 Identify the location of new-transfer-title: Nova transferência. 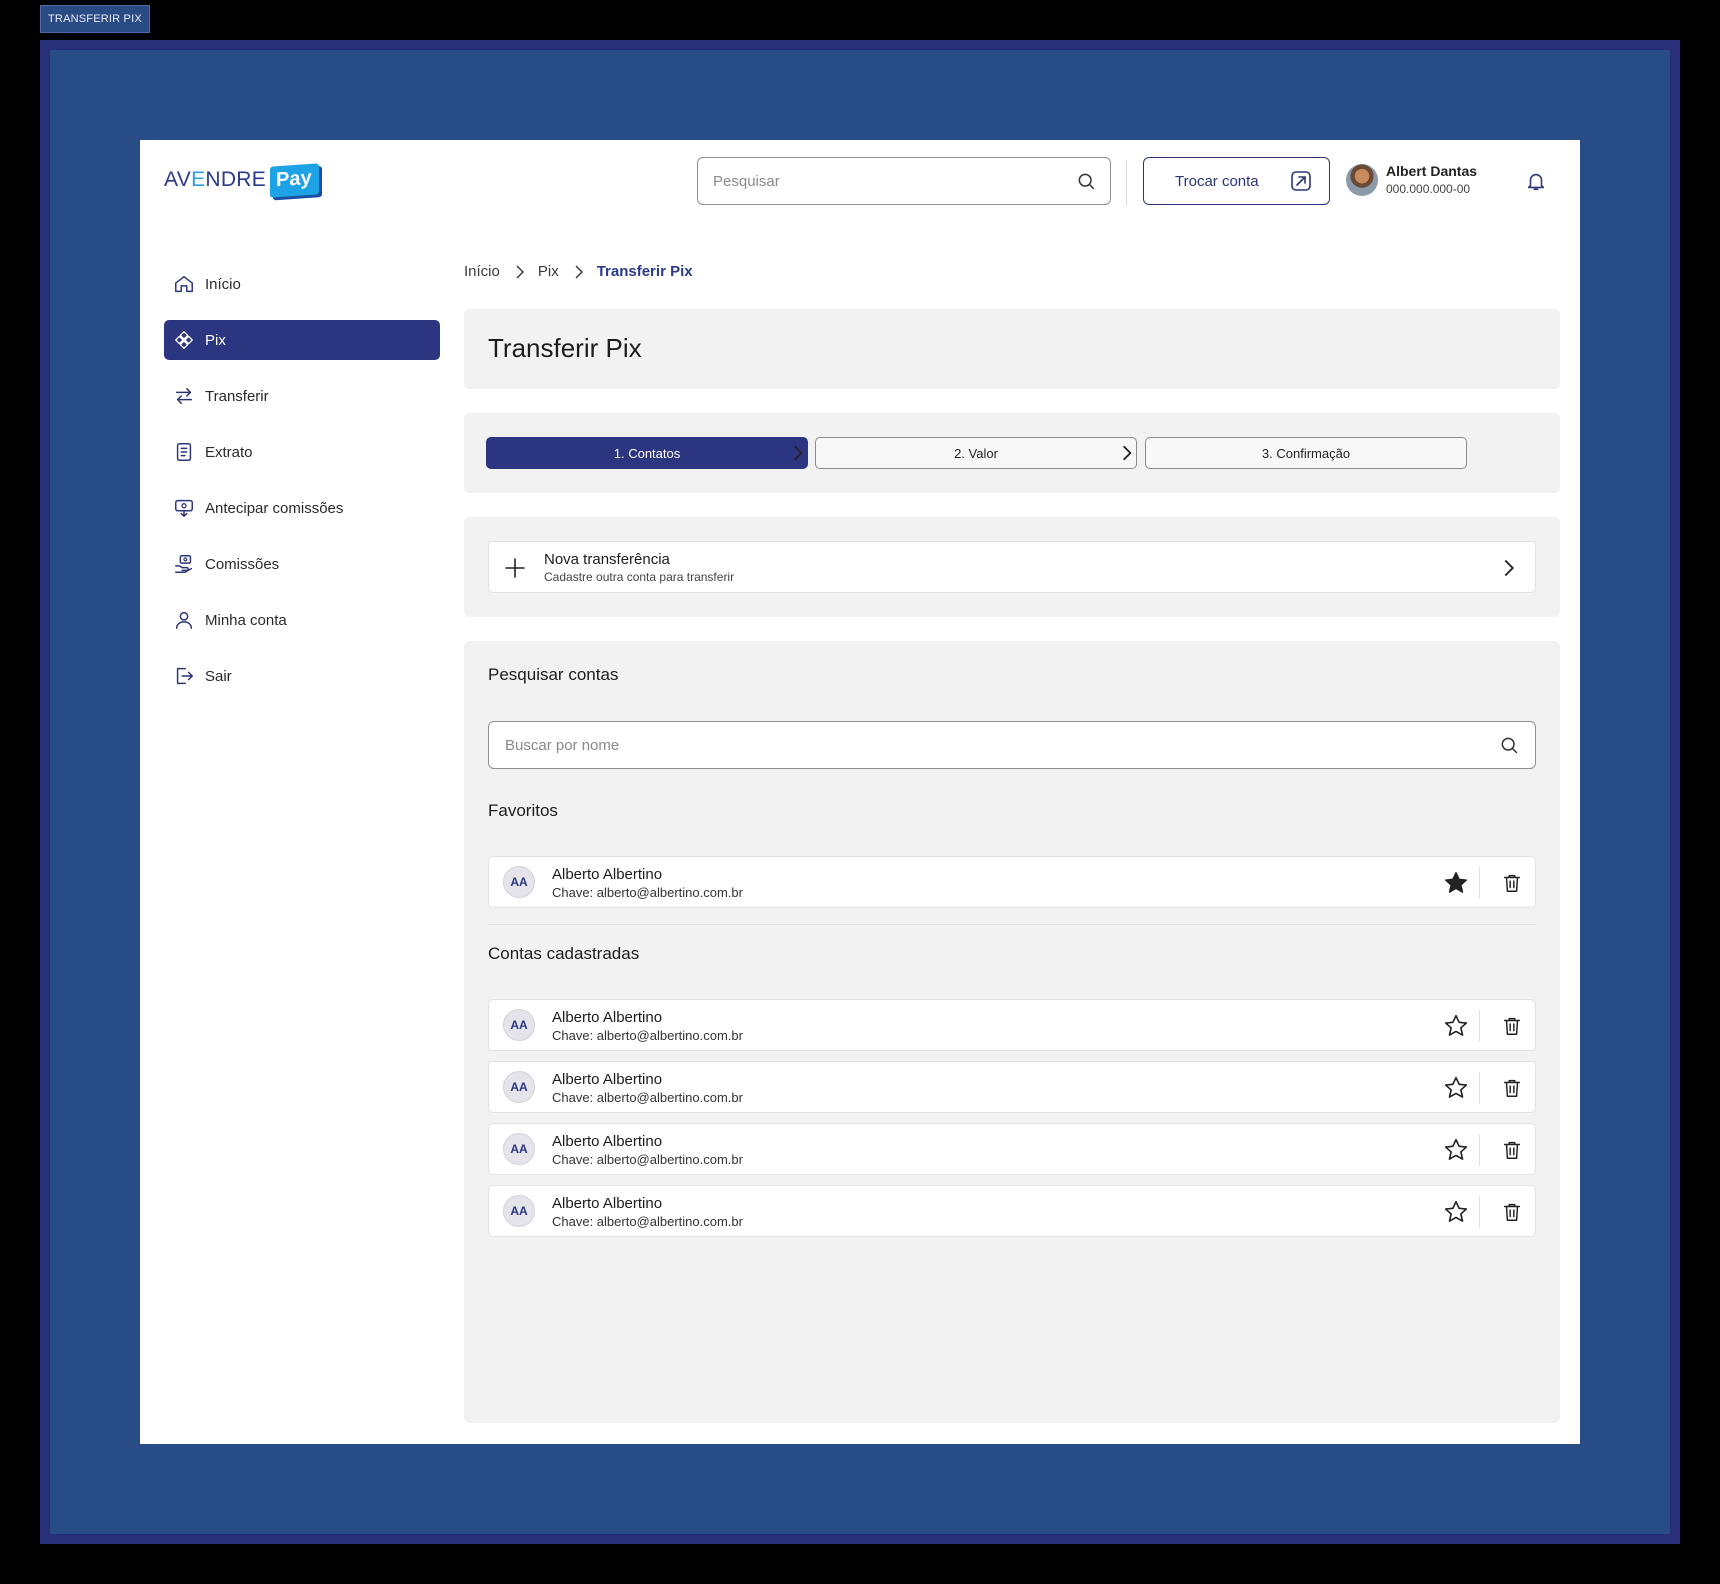
(607, 559).